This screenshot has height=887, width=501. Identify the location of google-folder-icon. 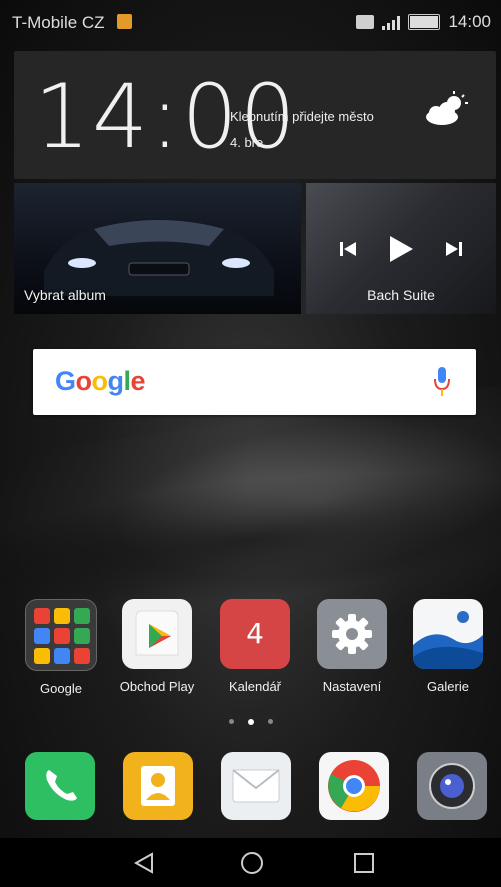
(61, 635).